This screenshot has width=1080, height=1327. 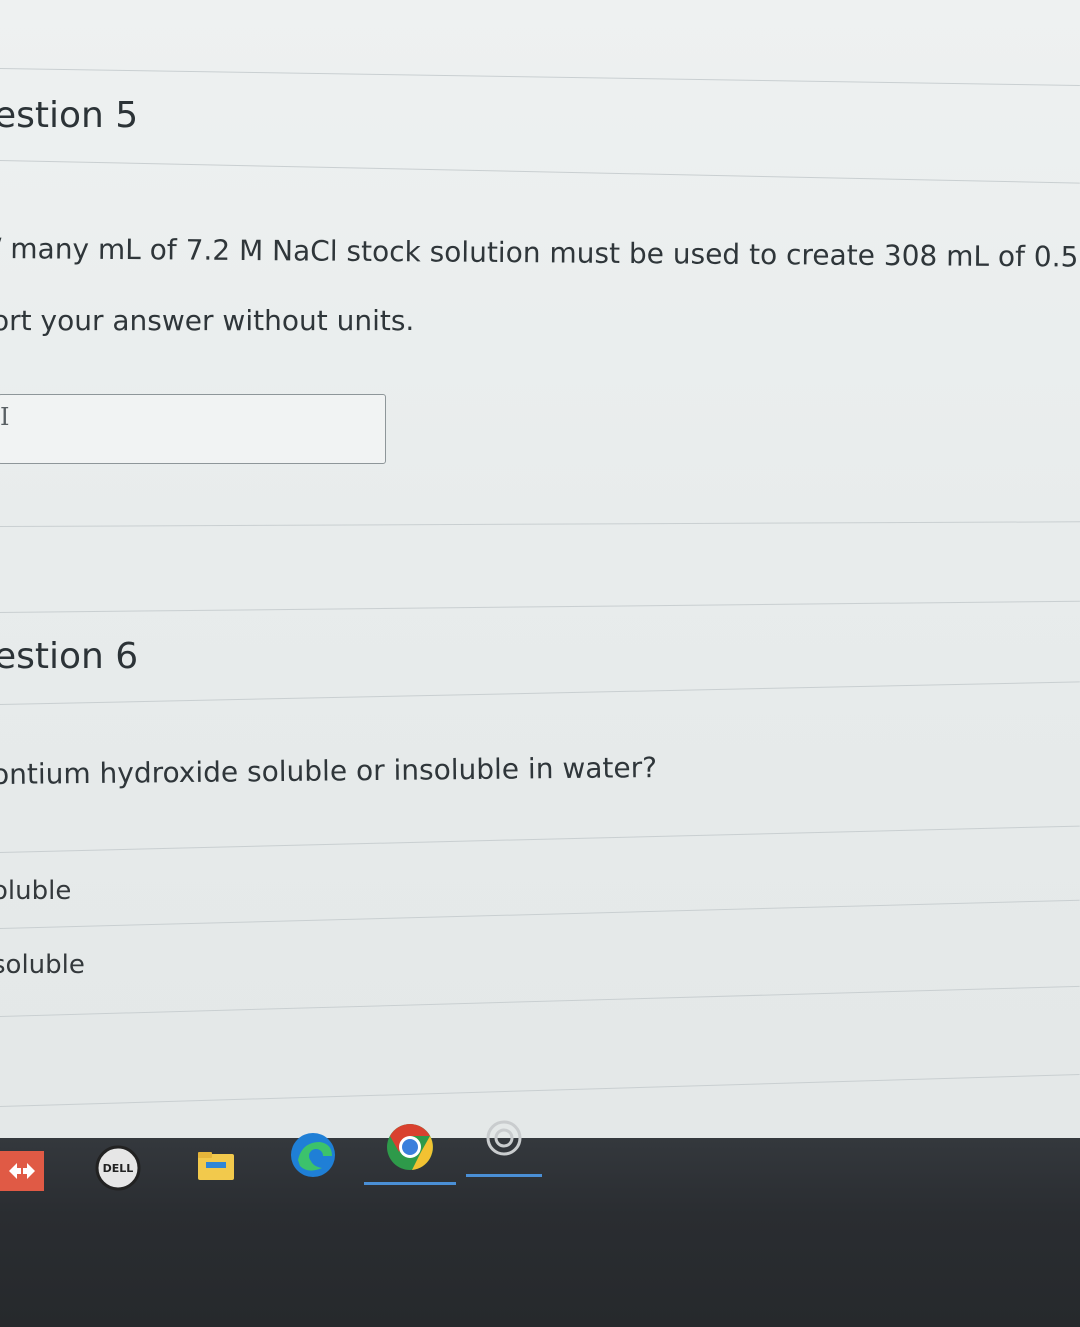 I want to click on dell-icon: DELL, so click(x=118, y=1168).